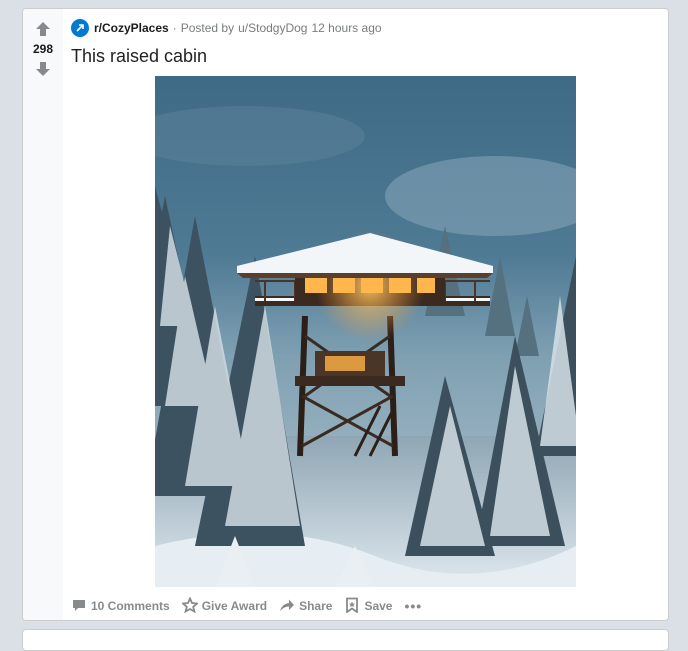 Image resolution: width=688 pixels, height=651 pixels. I want to click on share-icon, so click(289, 606).